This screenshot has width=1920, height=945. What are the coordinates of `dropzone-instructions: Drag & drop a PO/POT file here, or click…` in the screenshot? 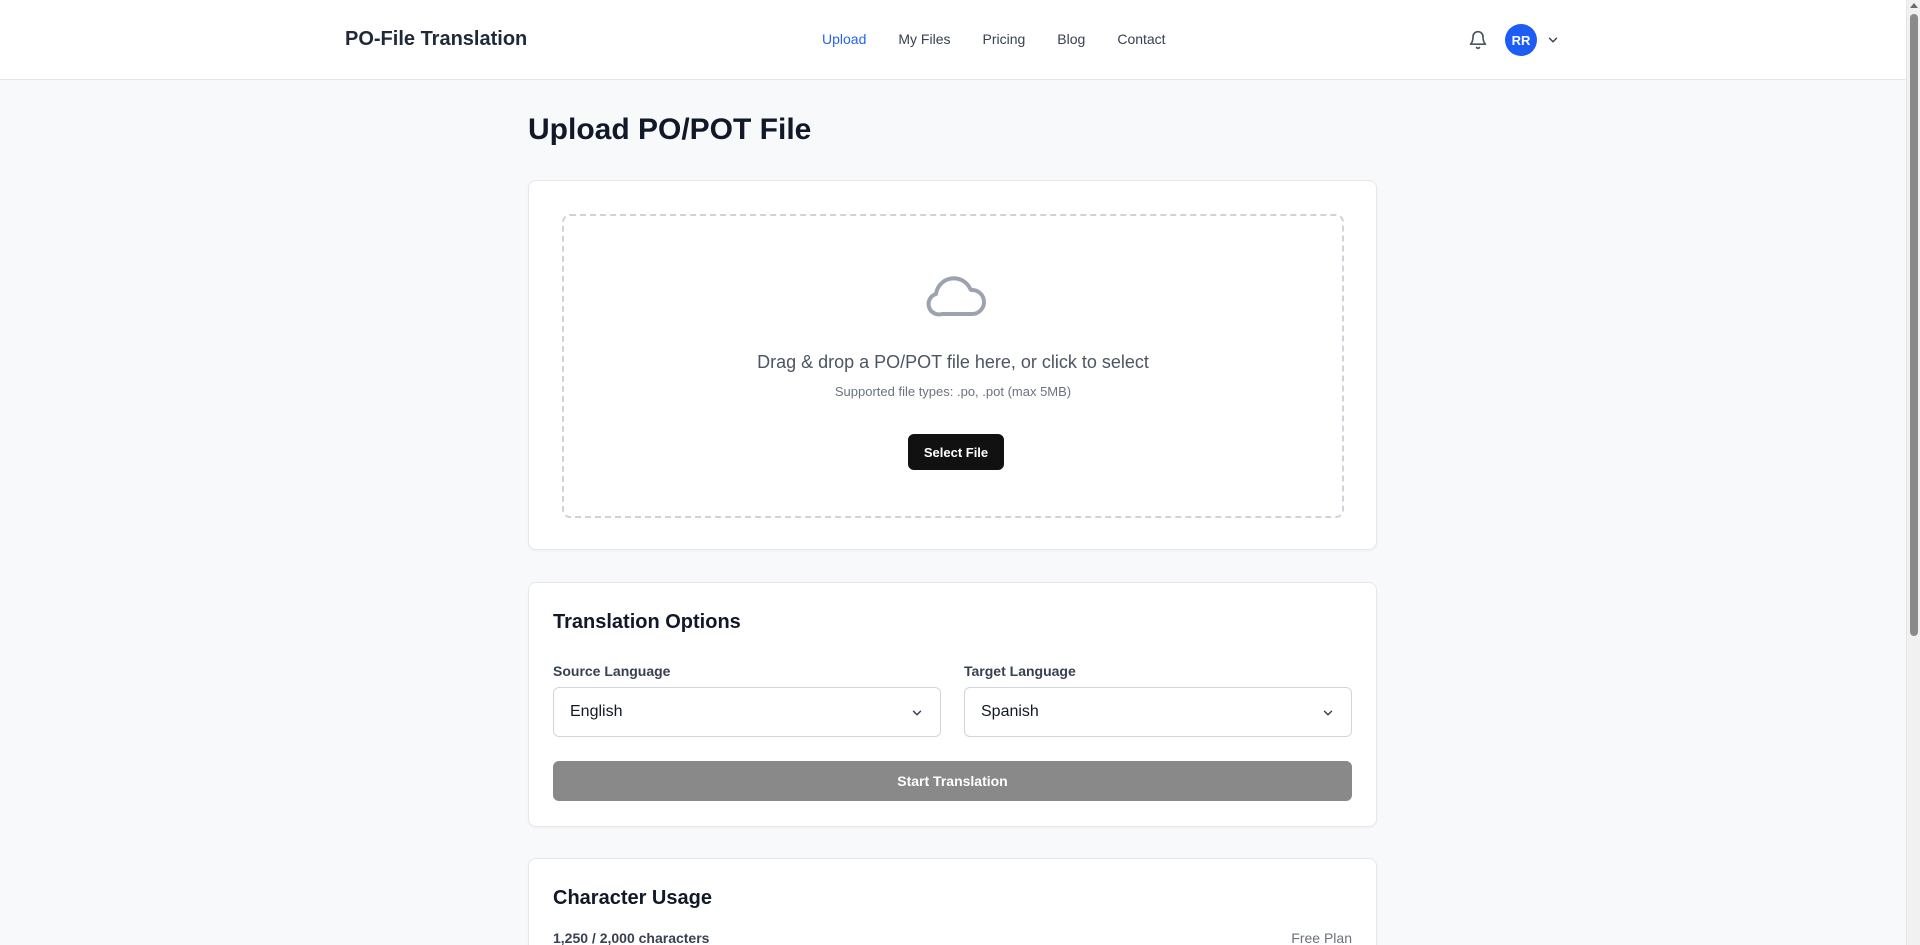 It's located at (953, 362).